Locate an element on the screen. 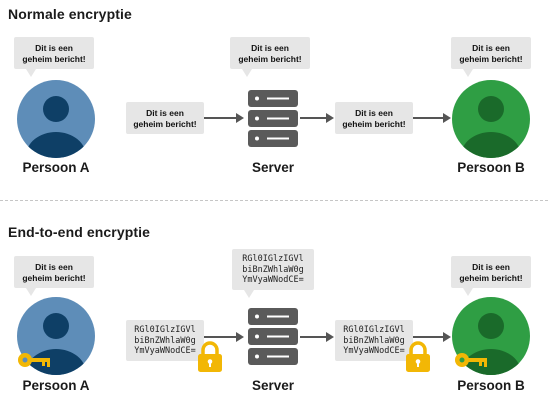 This screenshot has height=402, width=548. person-b-label-e2e: Persoon B is located at coordinates (491, 385).